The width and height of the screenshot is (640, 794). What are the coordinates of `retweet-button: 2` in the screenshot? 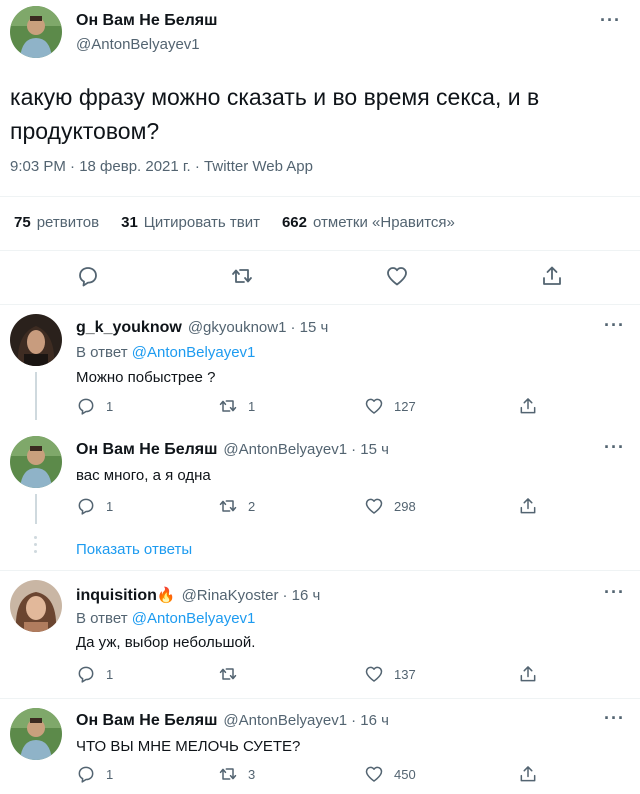 It's located at (236, 506).